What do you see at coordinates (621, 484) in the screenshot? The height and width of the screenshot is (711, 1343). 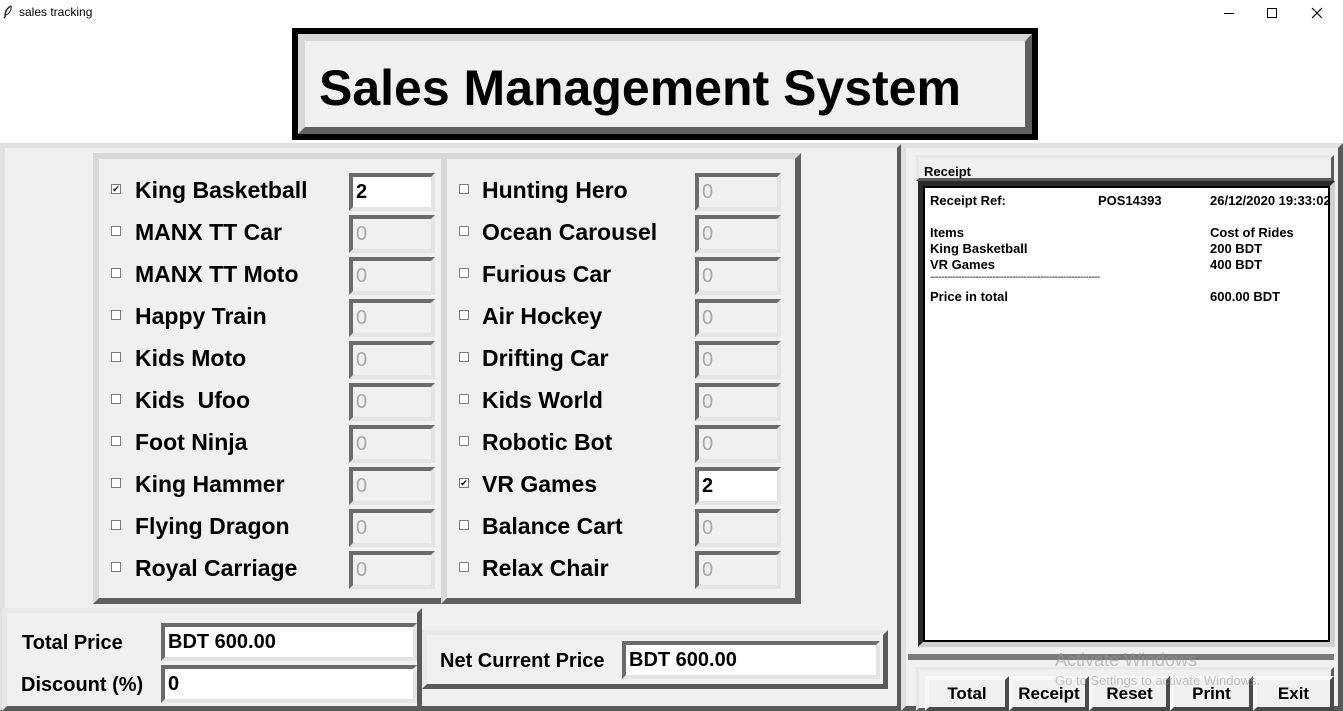 I see `item-row-vr-games: ✔ VR Games 2` at bounding box center [621, 484].